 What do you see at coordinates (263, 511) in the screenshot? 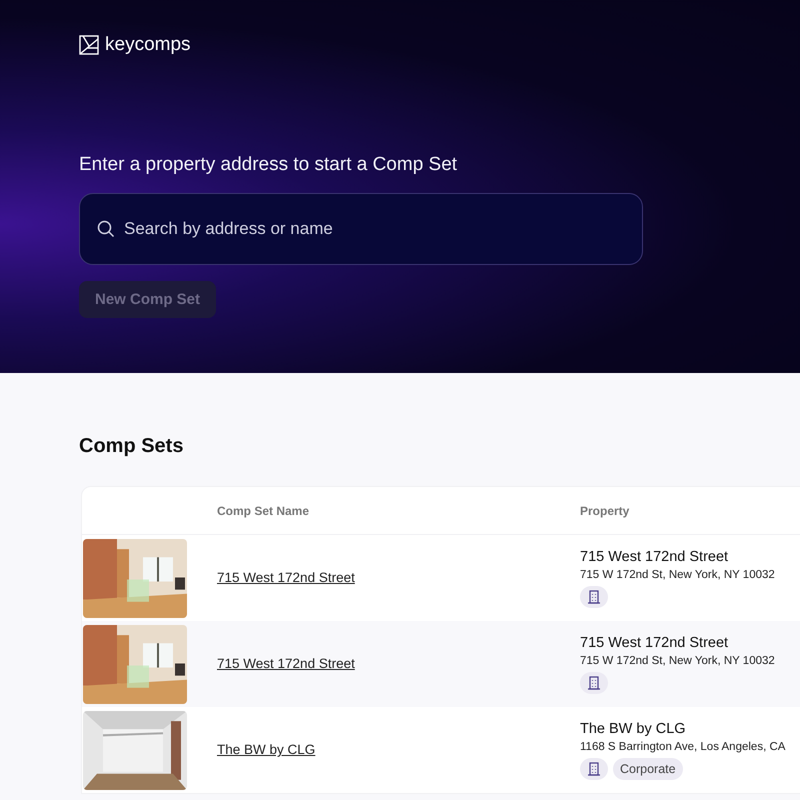
I see `column-header: Comp Set Name` at bounding box center [263, 511].